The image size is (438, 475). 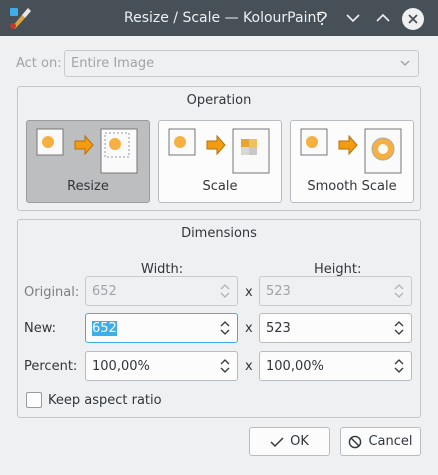 I want to click on ok-button: OK, so click(x=289, y=441).